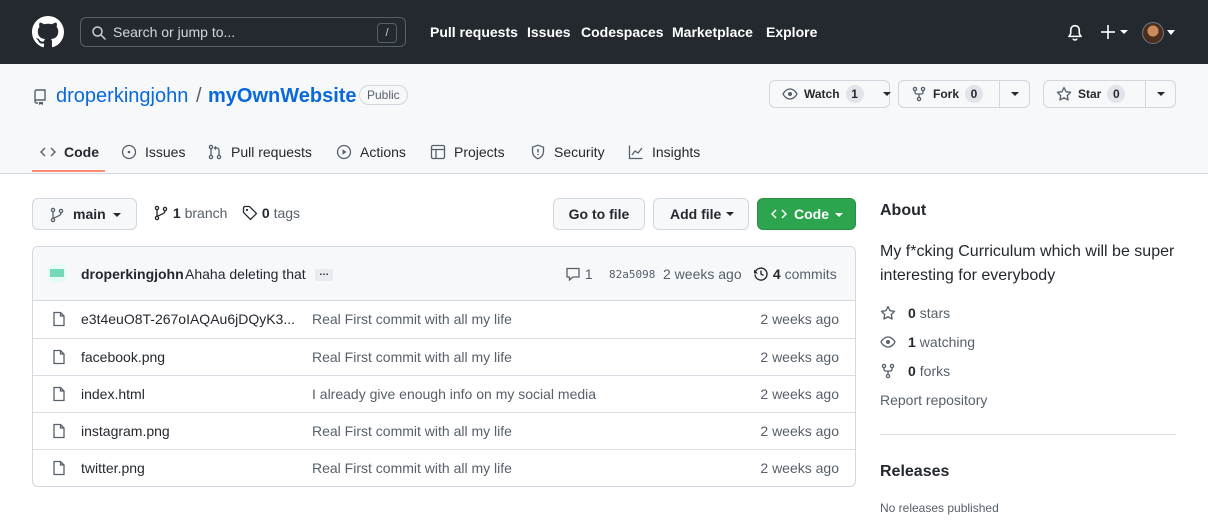 The image size is (1208, 522). I want to click on stars-link: 0 stars, so click(915, 313).